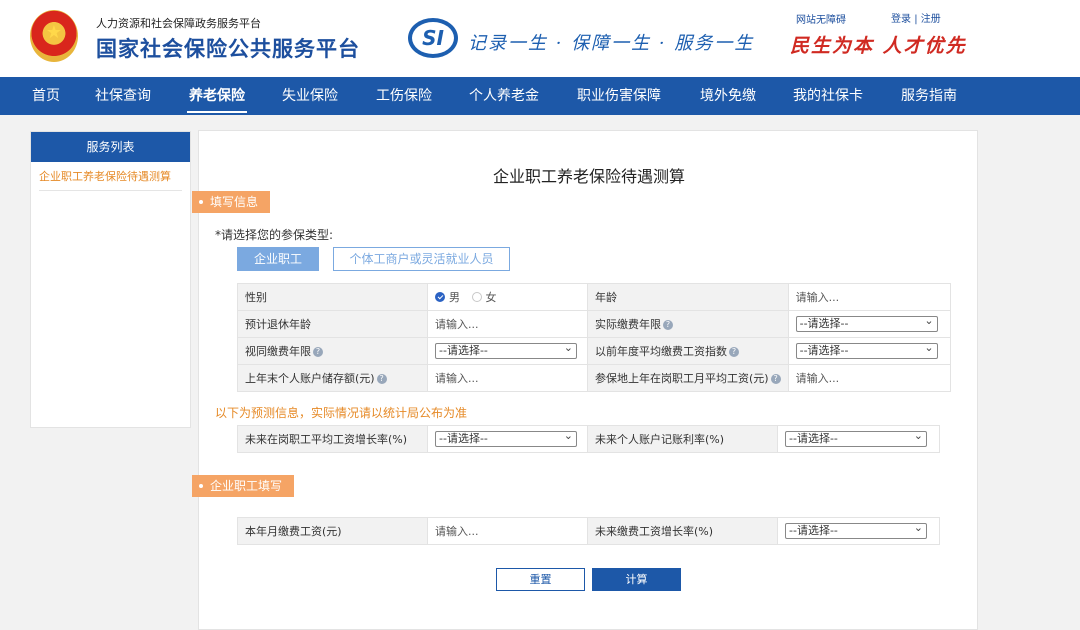 This screenshot has width=1080, height=630. I want to click on national-emblem-icon: ★, so click(54, 36).